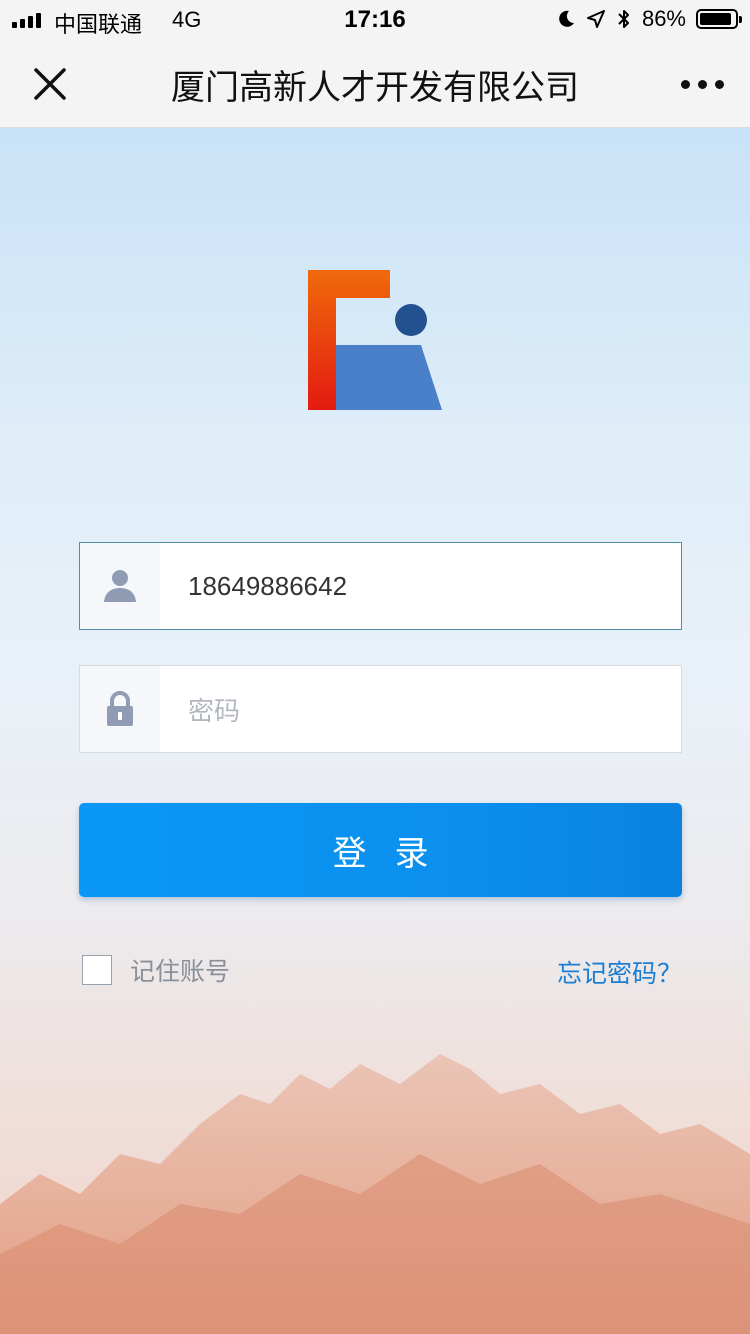  I want to click on status-right: 86%, so click(649, 19).